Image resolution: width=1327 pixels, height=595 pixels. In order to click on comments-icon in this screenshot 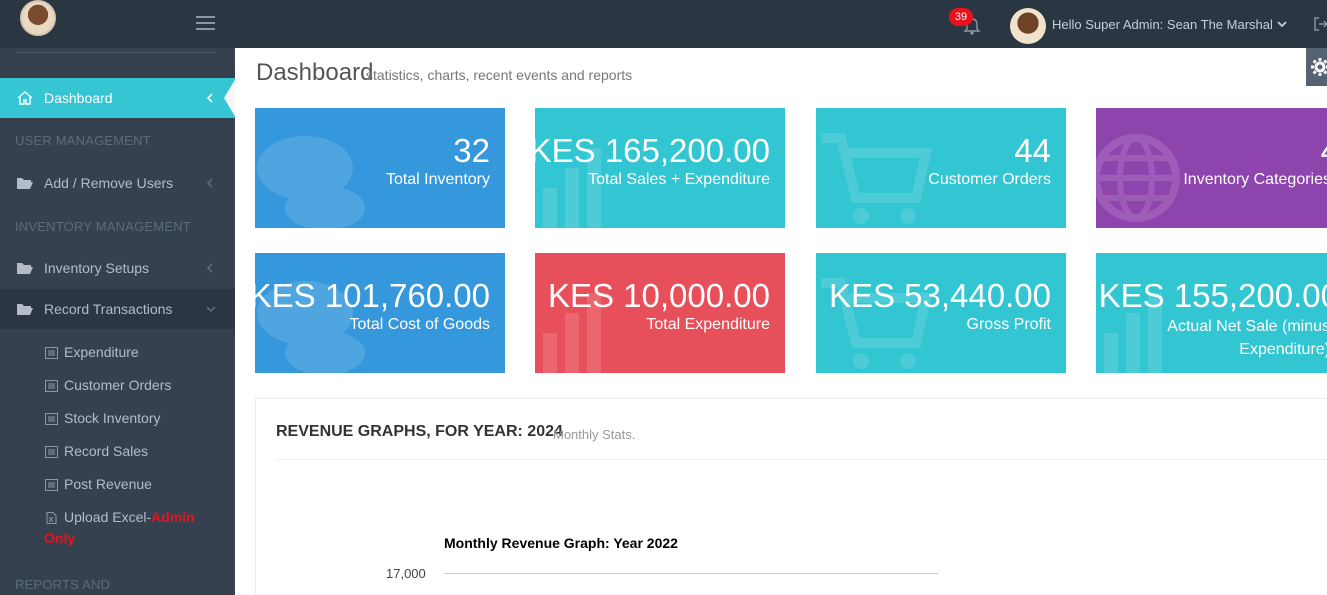, I will do `click(311, 182)`.